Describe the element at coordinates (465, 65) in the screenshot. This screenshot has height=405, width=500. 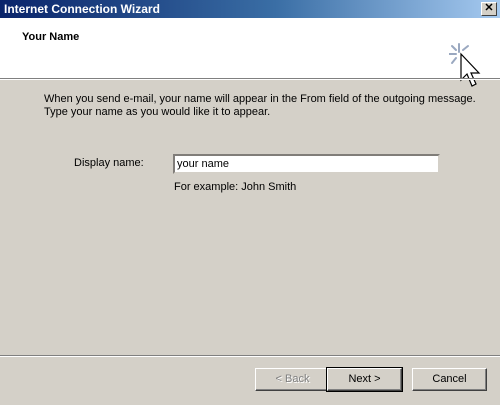
I see `wizard-cursor-icon` at that location.